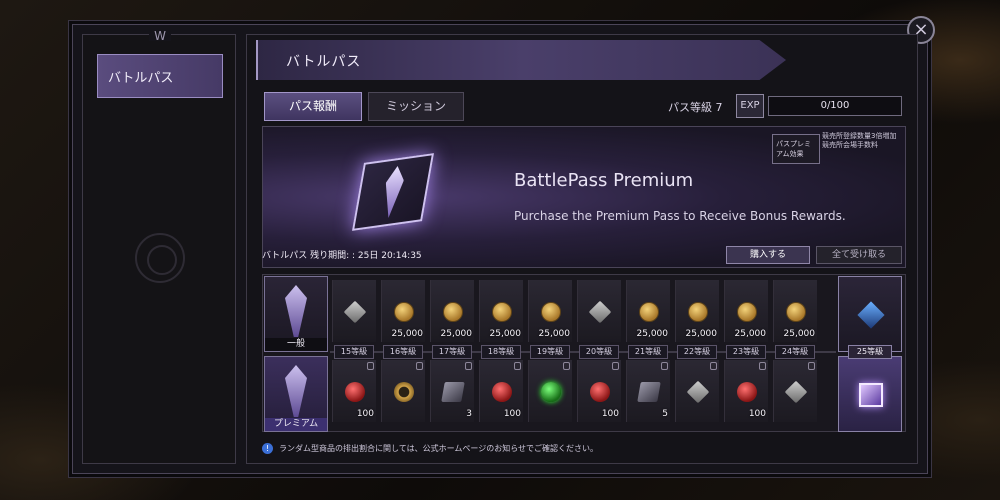 The image size is (1000, 500). I want to click on buy-button: 購入する, so click(768, 255).